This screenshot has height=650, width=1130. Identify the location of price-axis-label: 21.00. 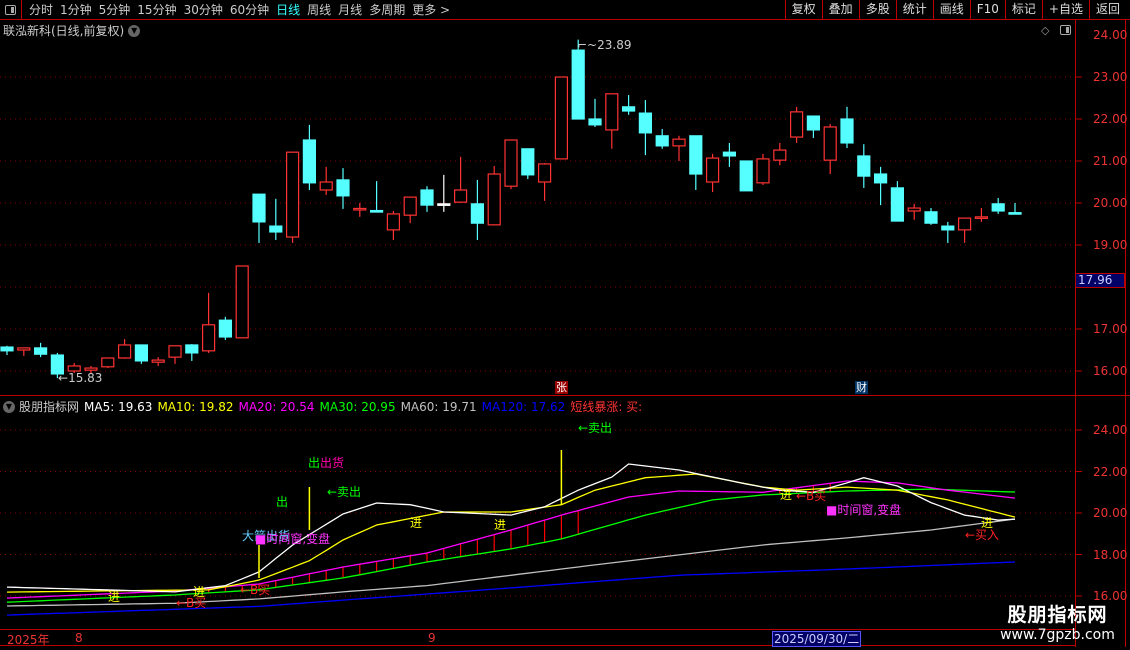
(1110, 161).